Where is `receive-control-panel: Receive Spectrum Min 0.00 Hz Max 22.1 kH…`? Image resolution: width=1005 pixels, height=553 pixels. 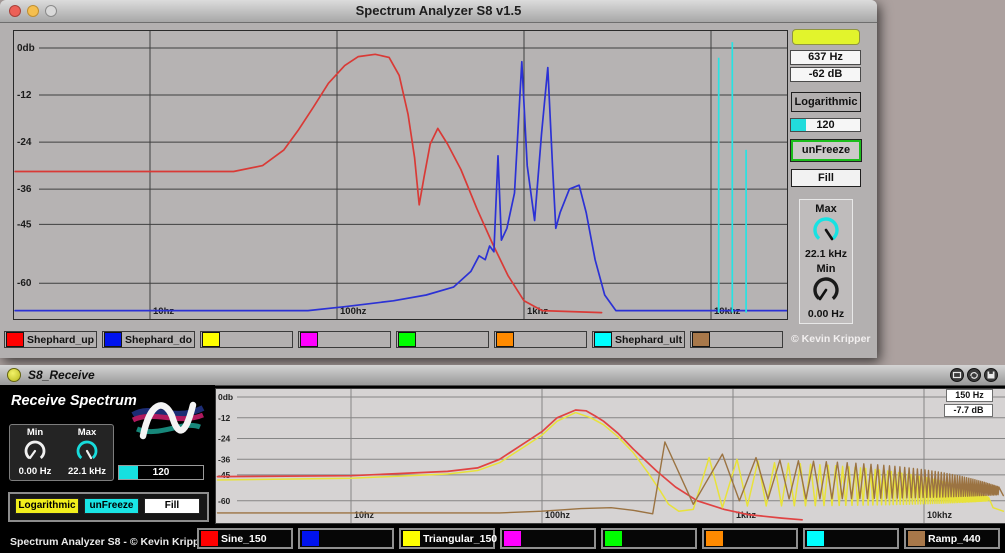 receive-control-panel: Receive Spectrum Min 0.00 Hz Max 22.1 kH… is located at coordinates (107, 469).